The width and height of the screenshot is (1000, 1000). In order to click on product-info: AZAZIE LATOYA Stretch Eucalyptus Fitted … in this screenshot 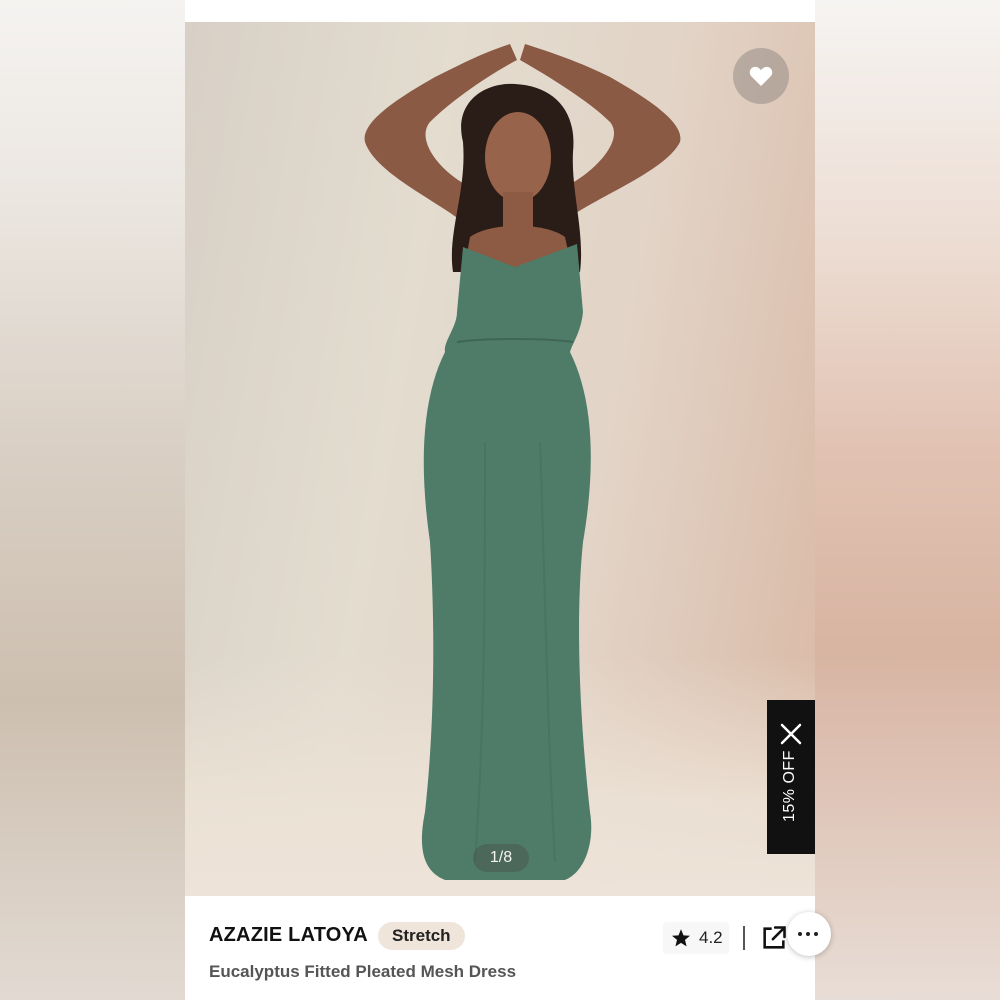, I will do `click(508, 948)`.